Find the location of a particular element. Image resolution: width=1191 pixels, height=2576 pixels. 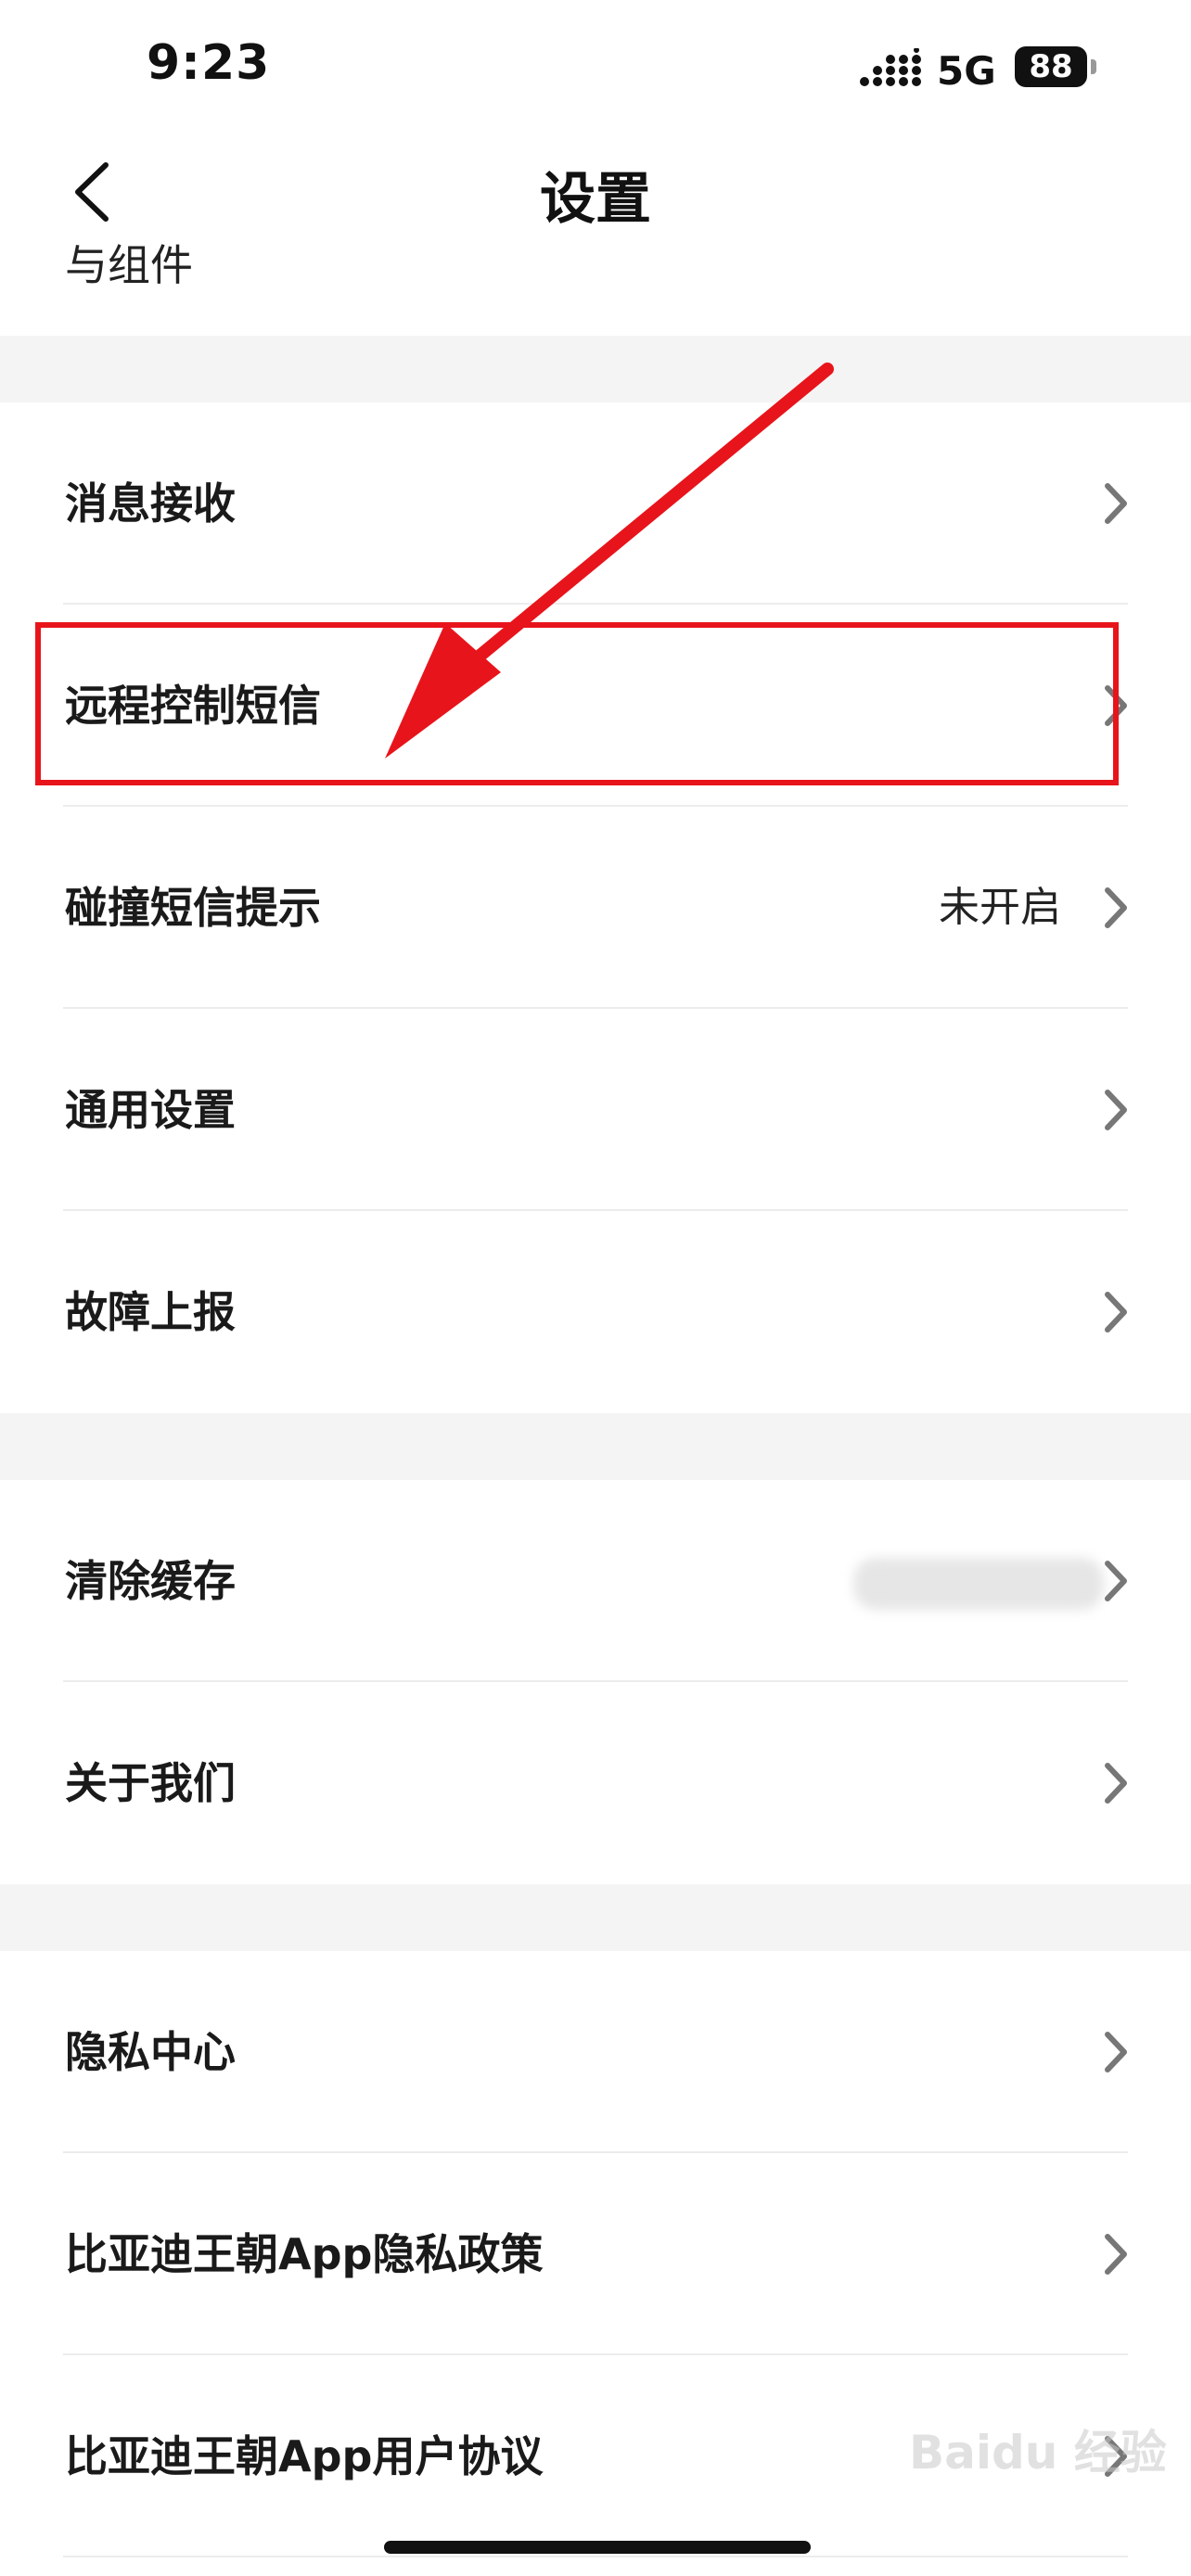

settings-item-value: 未开启 is located at coordinates (1000, 907).